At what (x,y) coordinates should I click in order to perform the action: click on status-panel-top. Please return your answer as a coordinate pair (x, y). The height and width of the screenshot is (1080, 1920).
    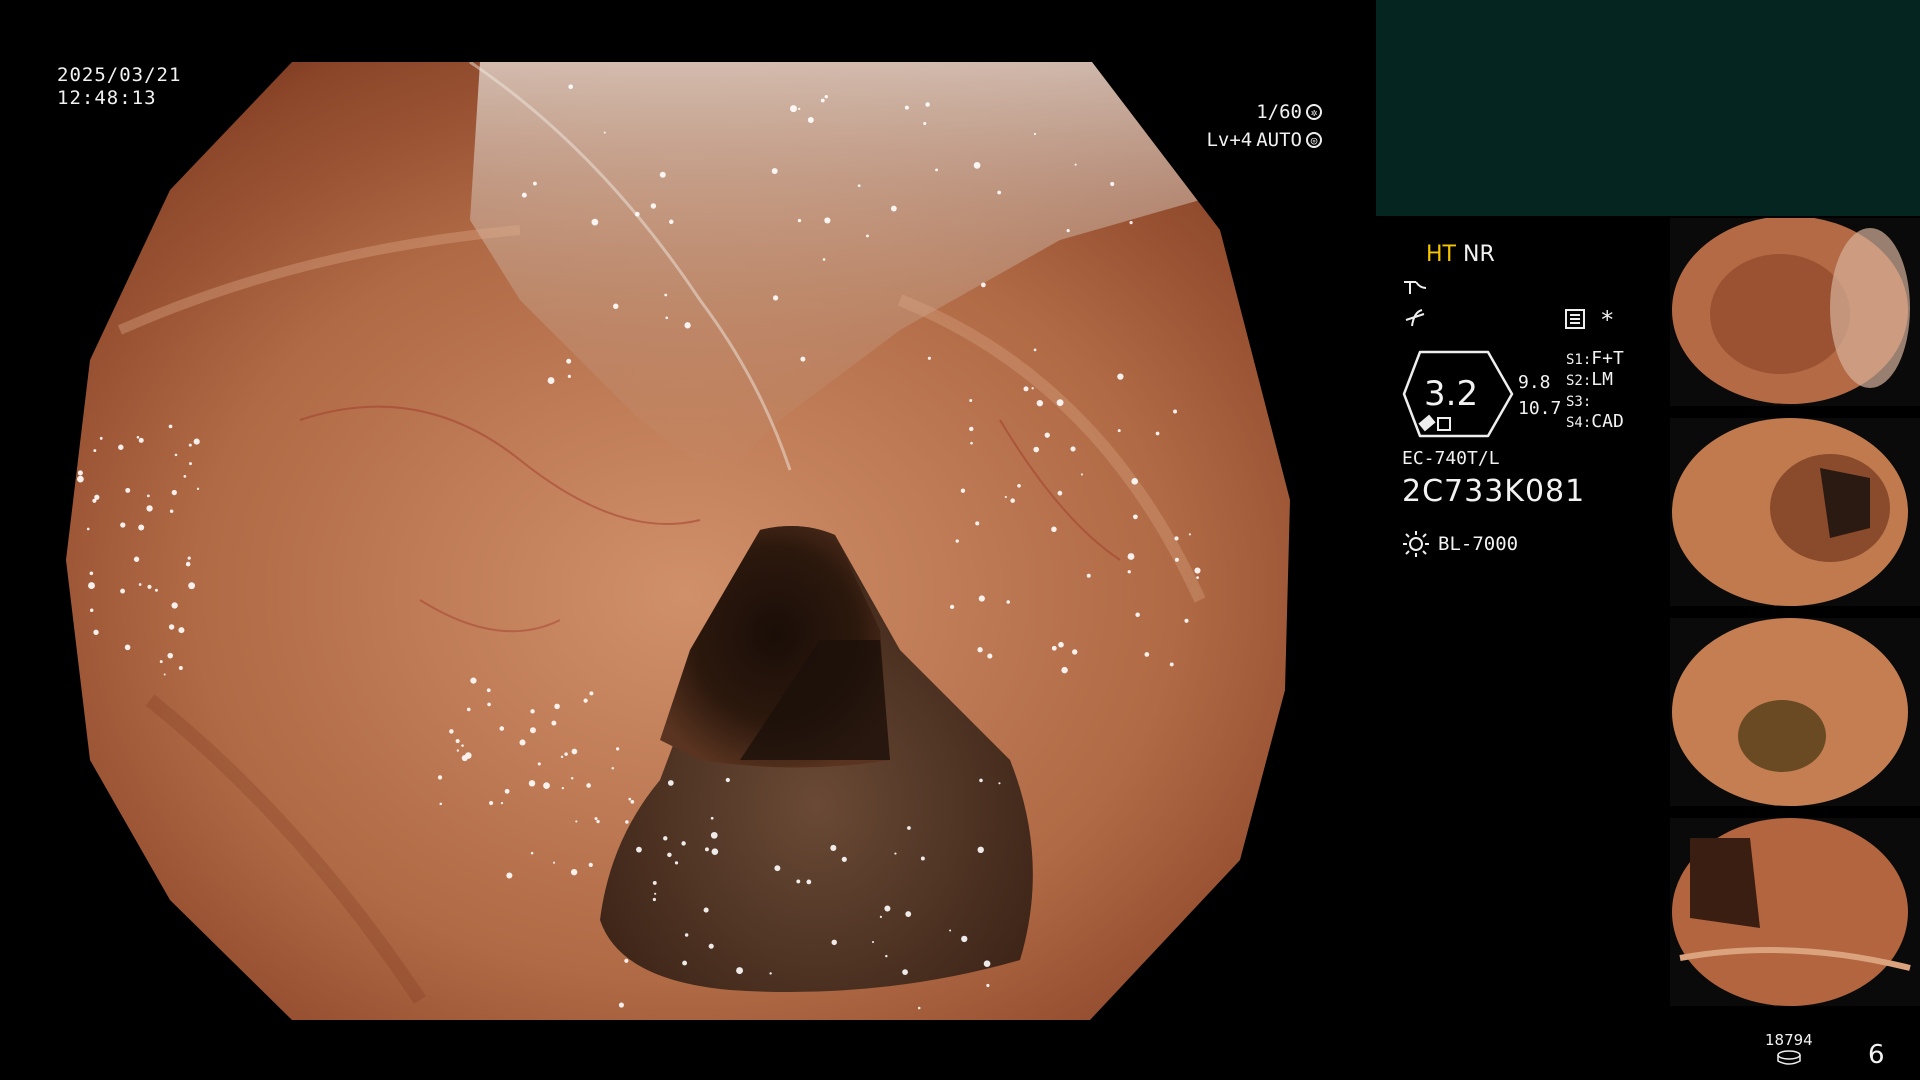
    Looking at the image, I should click on (1648, 108).